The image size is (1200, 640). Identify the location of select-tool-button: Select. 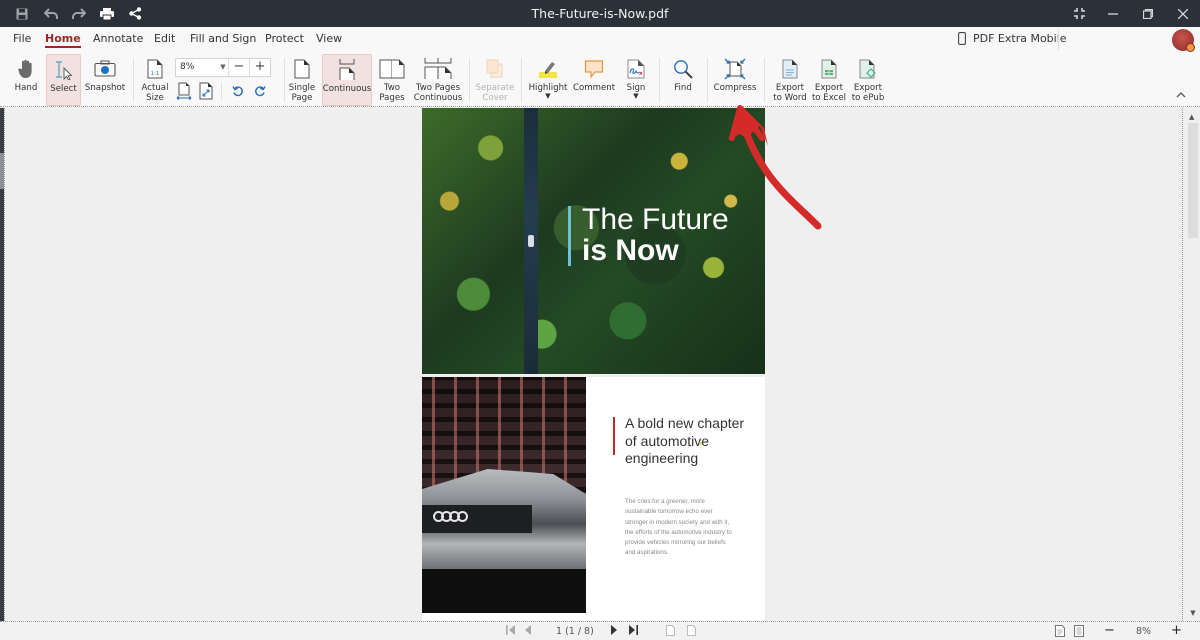
(63, 80).